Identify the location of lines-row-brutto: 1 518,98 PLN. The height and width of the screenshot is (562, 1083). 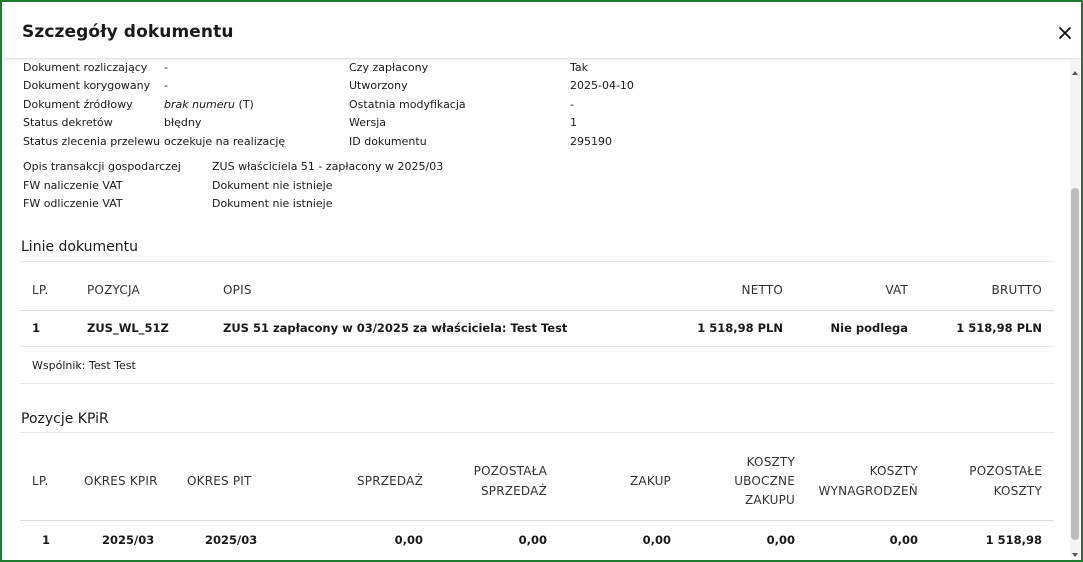
(999, 328).